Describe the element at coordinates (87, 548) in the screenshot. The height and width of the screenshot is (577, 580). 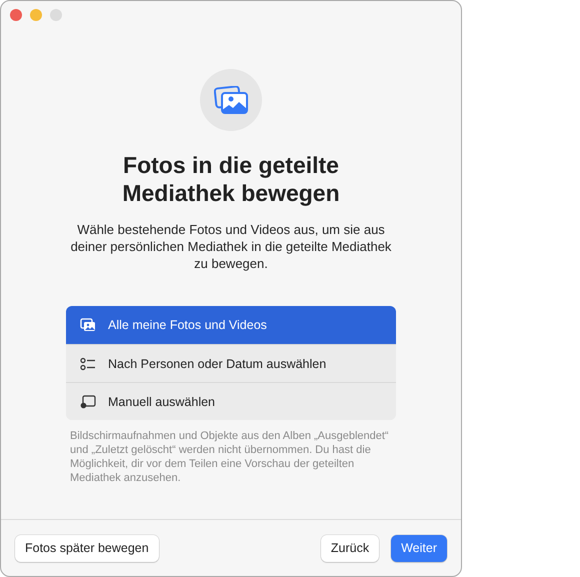
I see `later-button: Fotos später bewegen` at that location.